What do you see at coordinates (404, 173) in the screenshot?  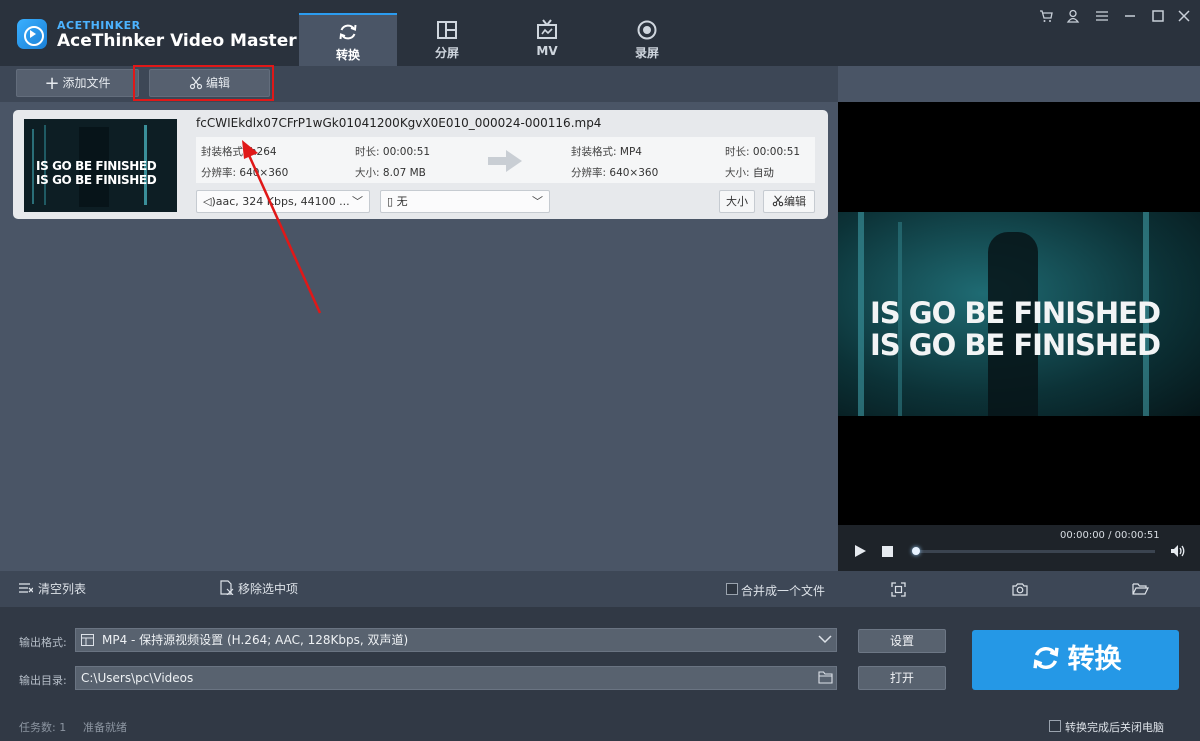 I see `source-size-value: 8.07 MB` at bounding box center [404, 173].